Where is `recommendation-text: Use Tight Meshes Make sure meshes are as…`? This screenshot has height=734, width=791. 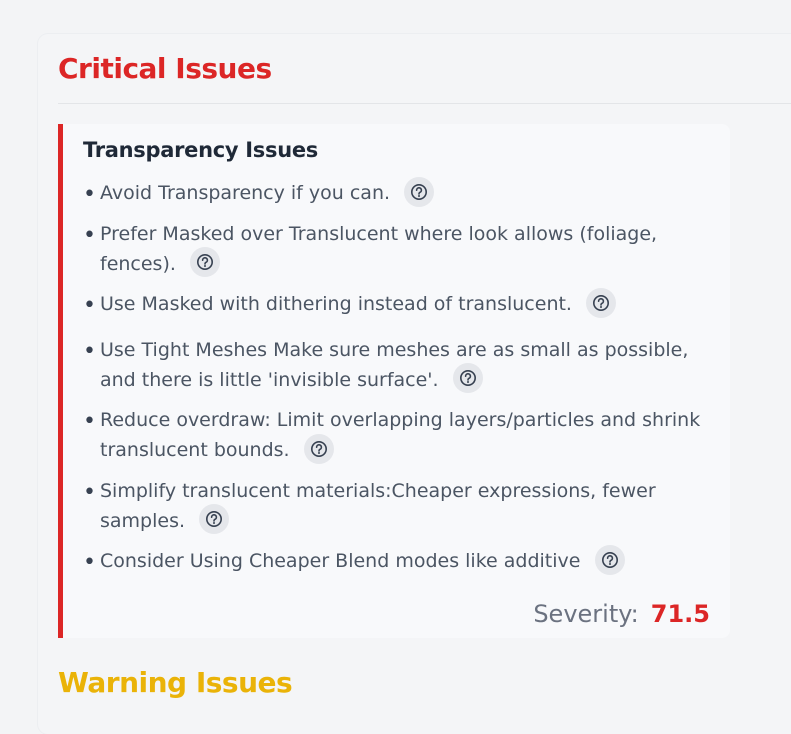
recommendation-text: Use Tight Meshes Make sure meshes are as… is located at coordinates (394, 364).